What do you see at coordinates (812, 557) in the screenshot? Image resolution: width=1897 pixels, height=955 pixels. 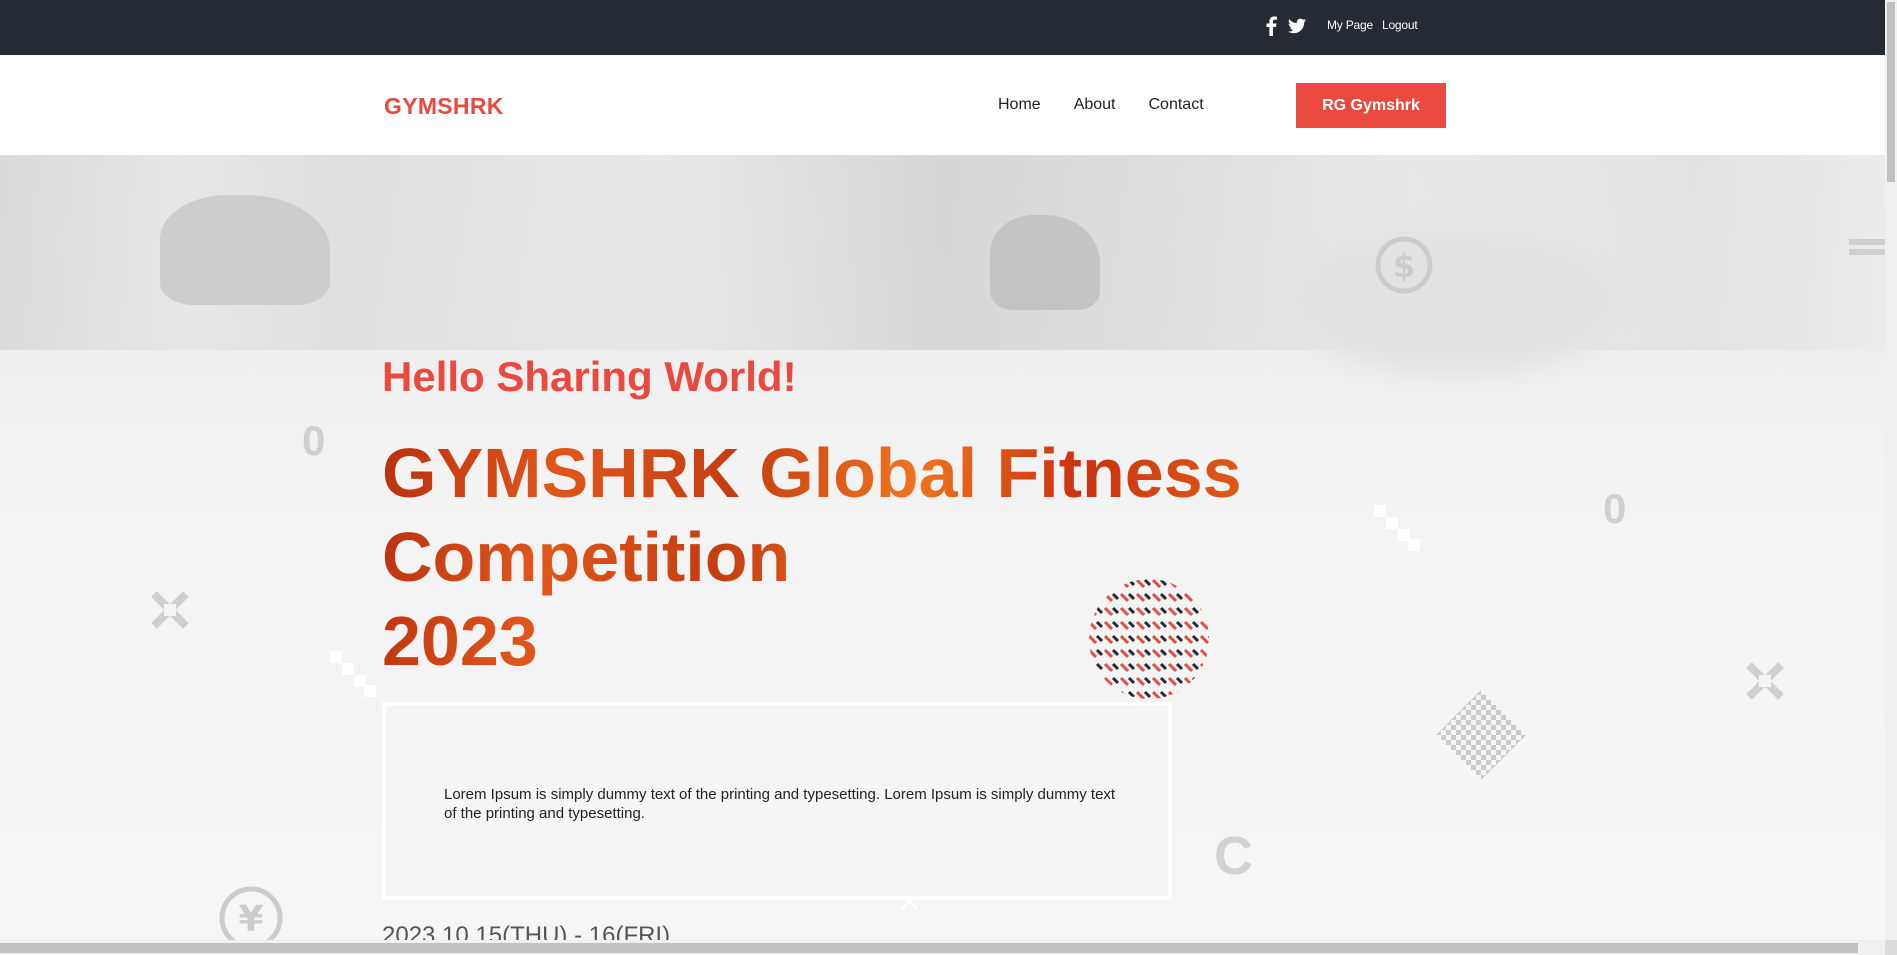 I see `hero-title: GYMSHRK Global Fitness Competition 2023` at bounding box center [812, 557].